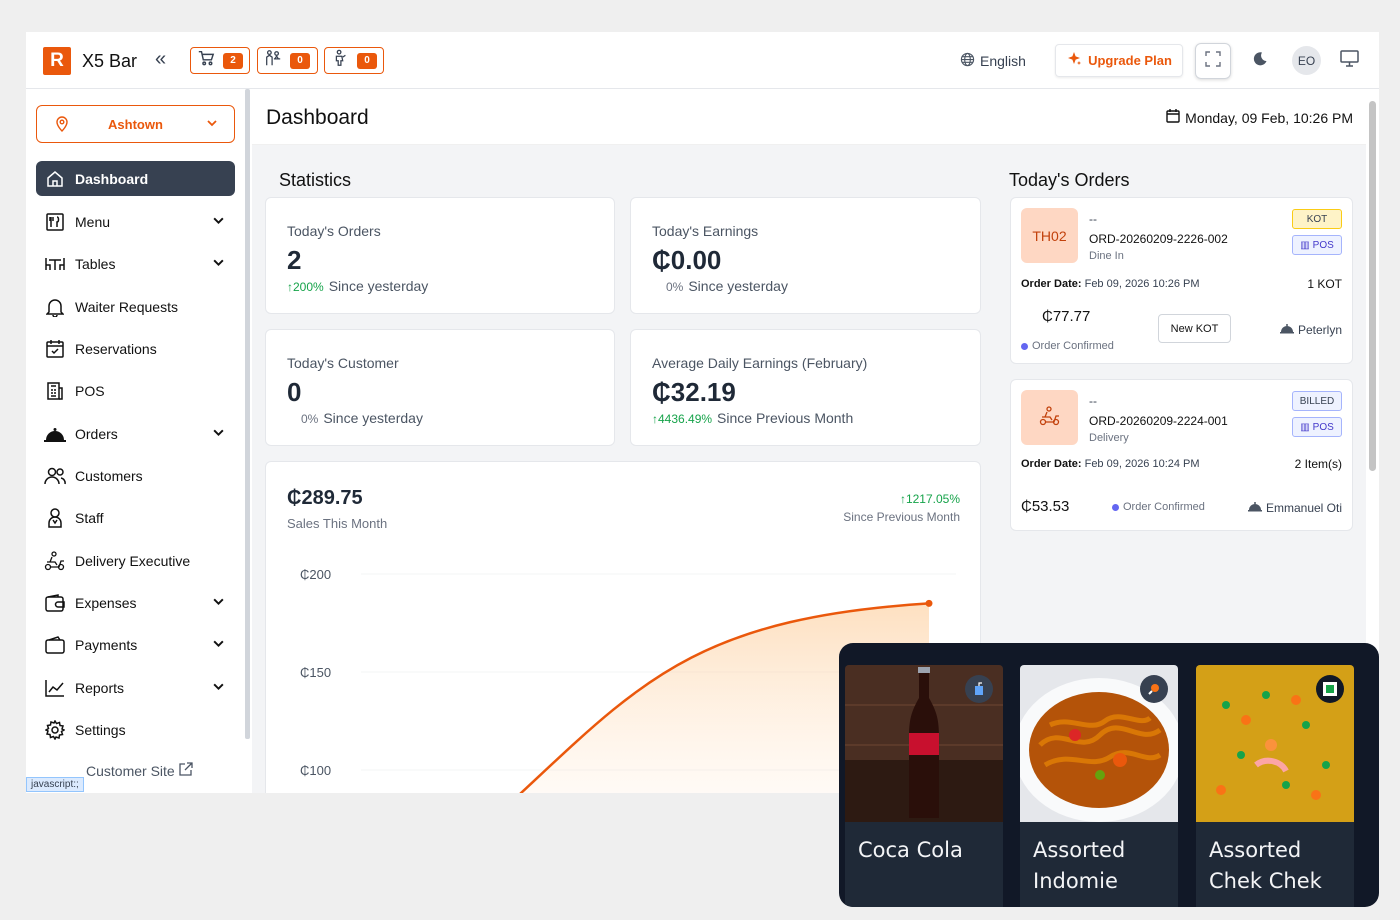 This screenshot has width=1400, height=920. Describe the element at coordinates (55, 264) in the screenshot. I see `table-icon` at that location.